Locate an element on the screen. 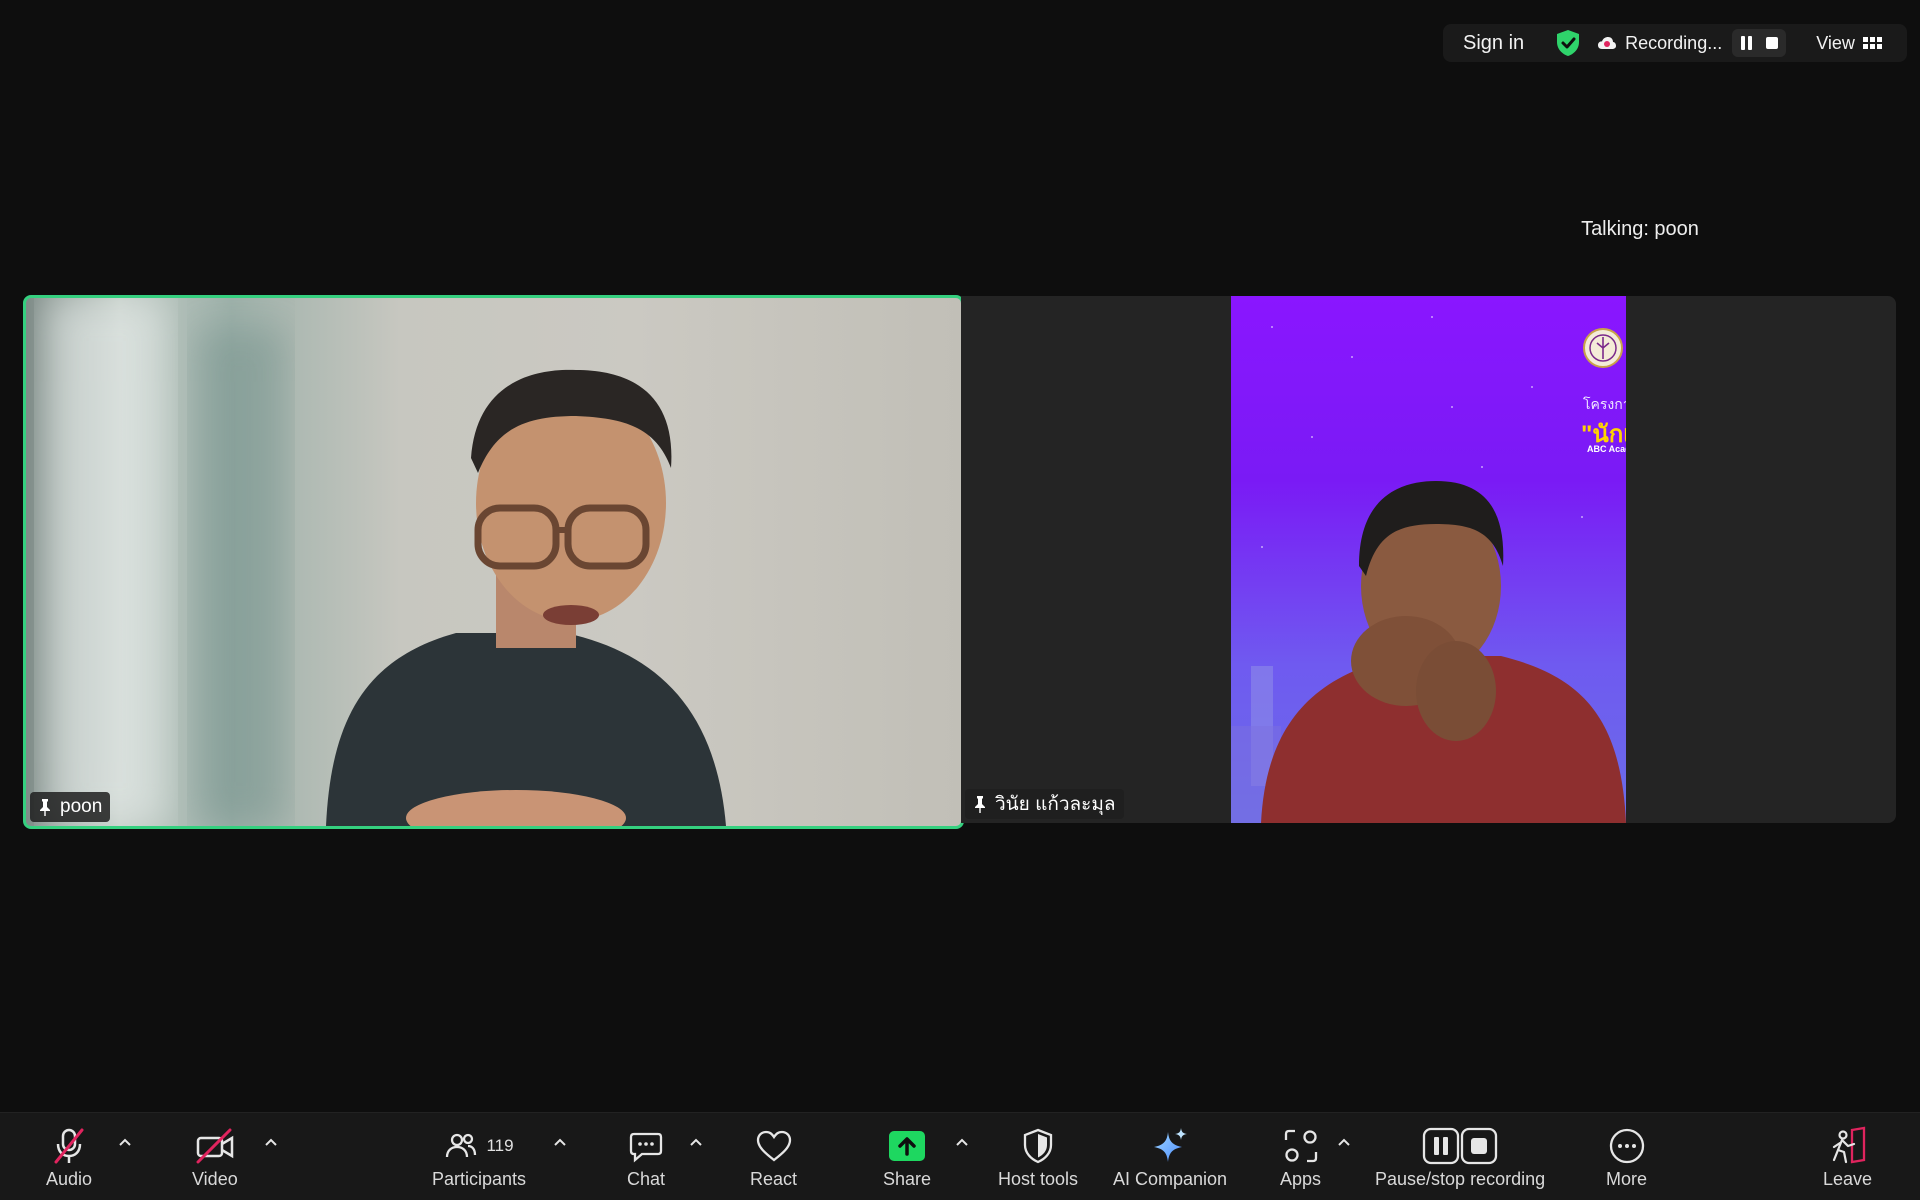  participant-figure is located at coordinates (1428, 652).